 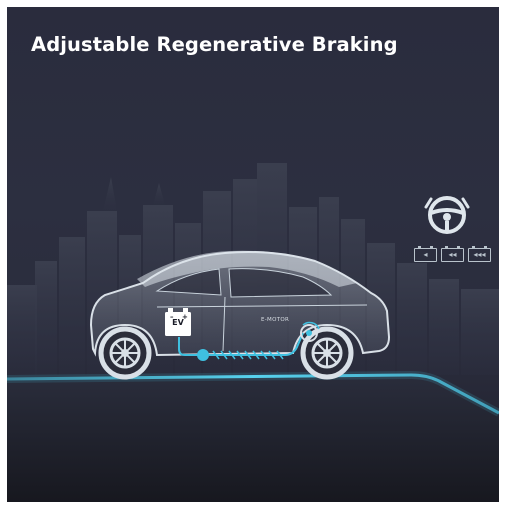 What do you see at coordinates (327, 353) in the screenshot?
I see `front-wheel` at bounding box center [327, 353].